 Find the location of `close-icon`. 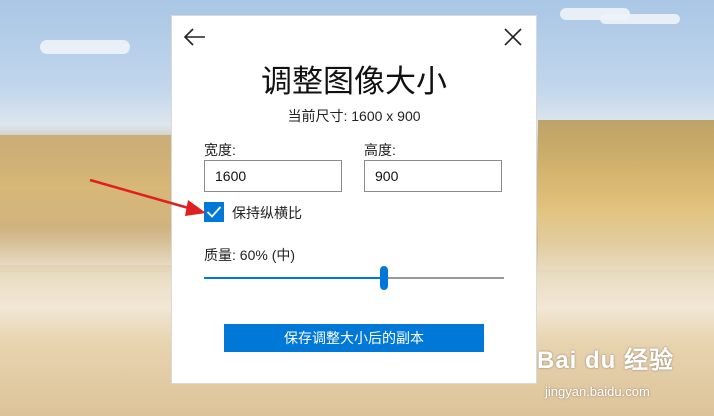

close-icon is located at coordinates (513, 37).